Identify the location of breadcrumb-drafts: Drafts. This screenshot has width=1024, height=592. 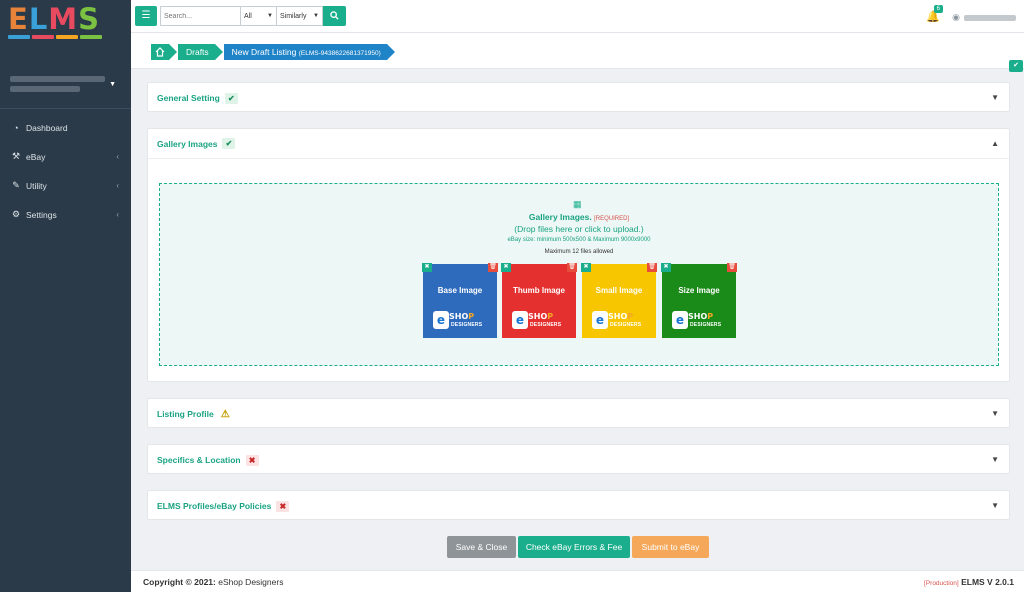
(200, 52).